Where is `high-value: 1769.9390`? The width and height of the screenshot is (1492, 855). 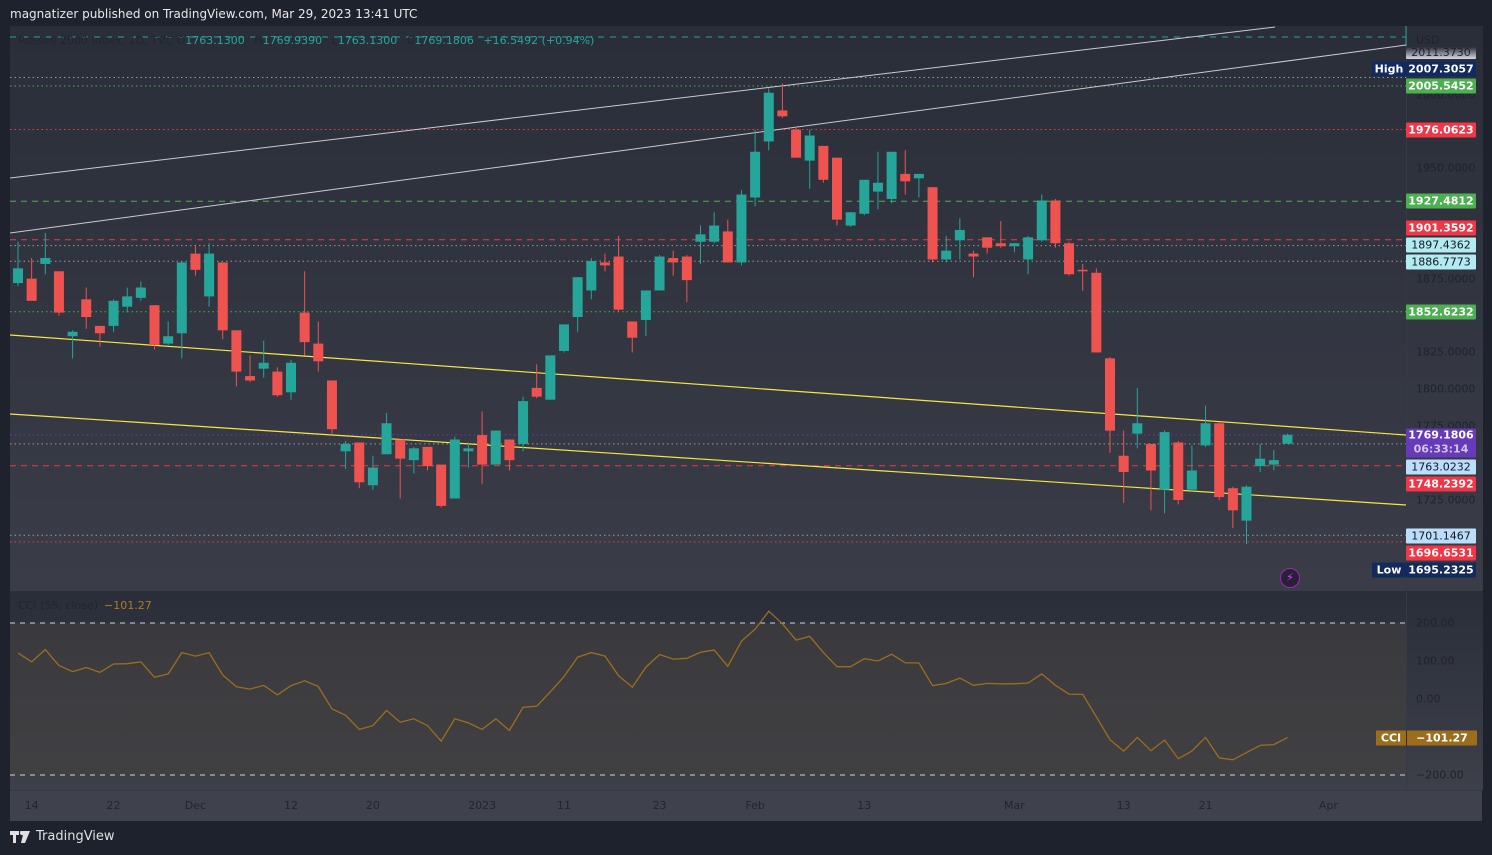
high-value: 1769.9390 is located at coordinates (292, 40).